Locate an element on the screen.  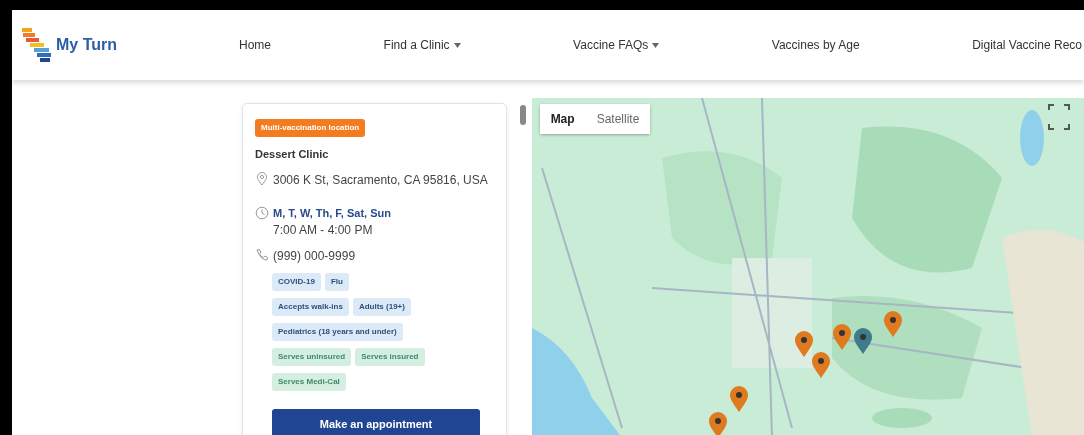
logo-icon is located at coordinates (36, 45).